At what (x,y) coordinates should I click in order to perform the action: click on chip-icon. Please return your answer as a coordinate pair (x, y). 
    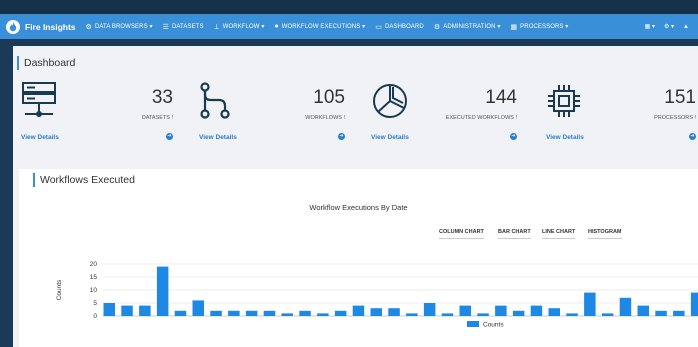
    Looking at the image, I should click on (564, 103).